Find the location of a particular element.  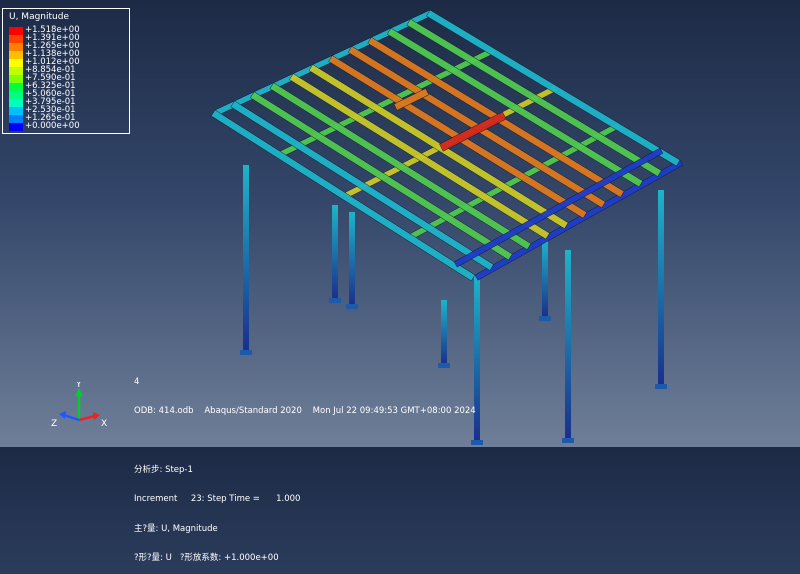

legend-title: U, Magnitude is located at coordinates (39, 17).